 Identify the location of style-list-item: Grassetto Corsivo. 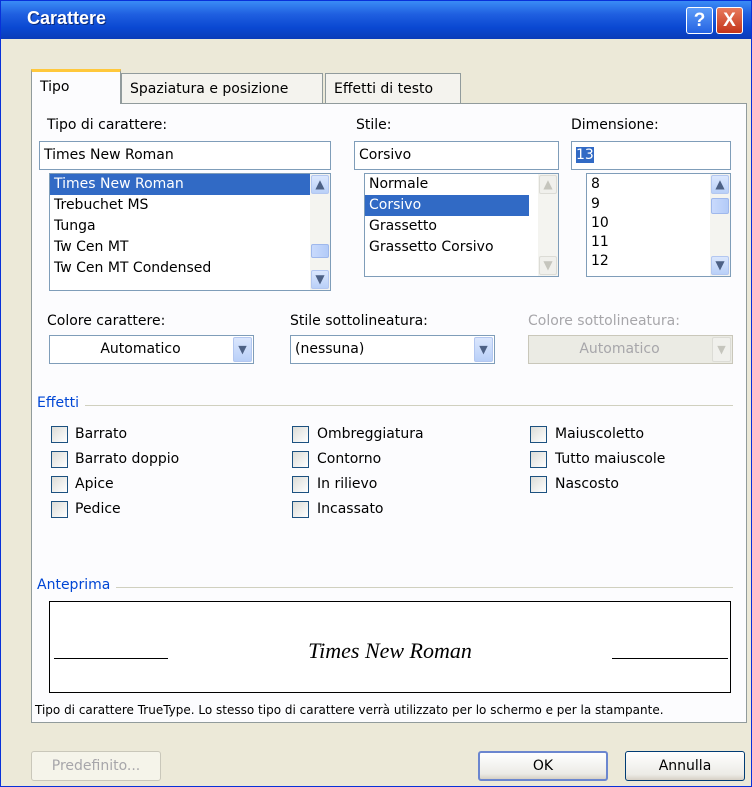
(461, 247).